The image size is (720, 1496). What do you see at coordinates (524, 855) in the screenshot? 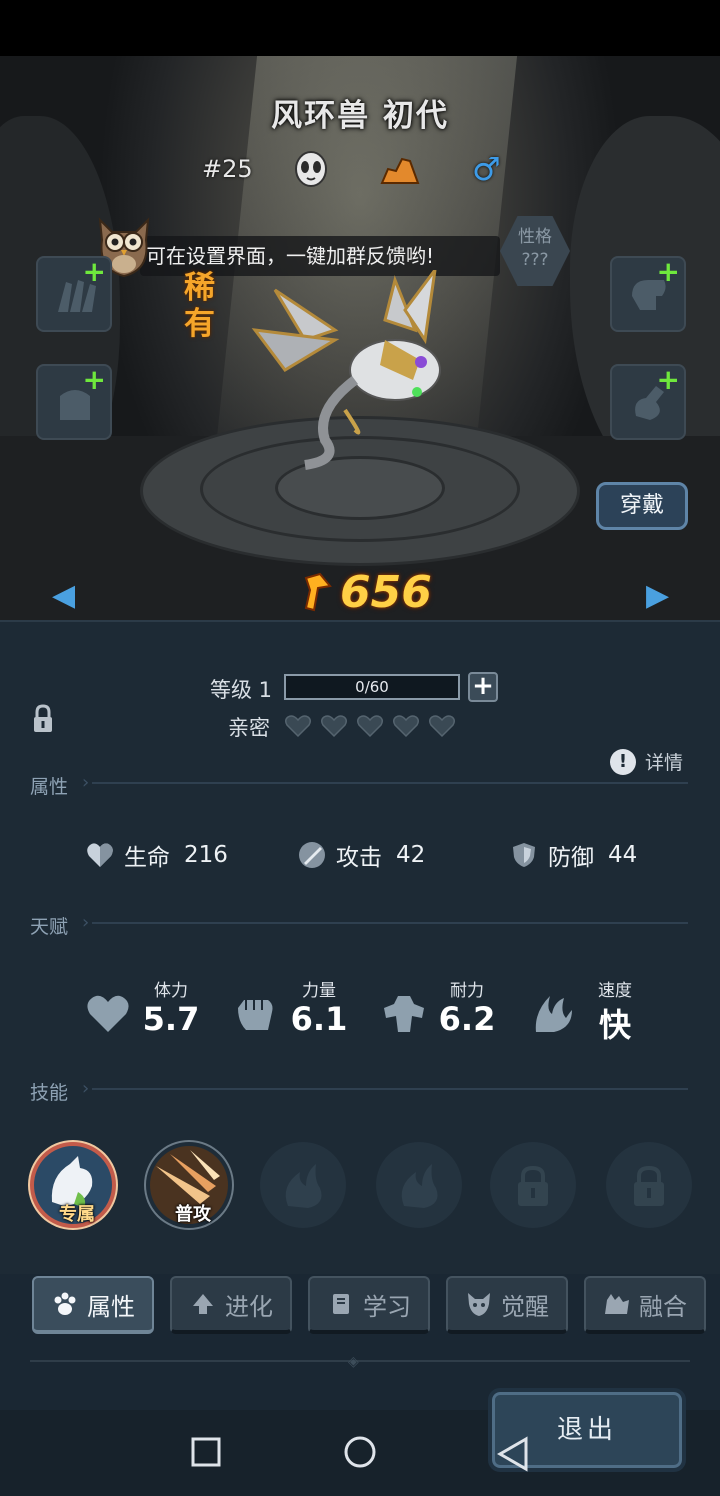
I see `shield-icon` at bounding box center [524, 855].